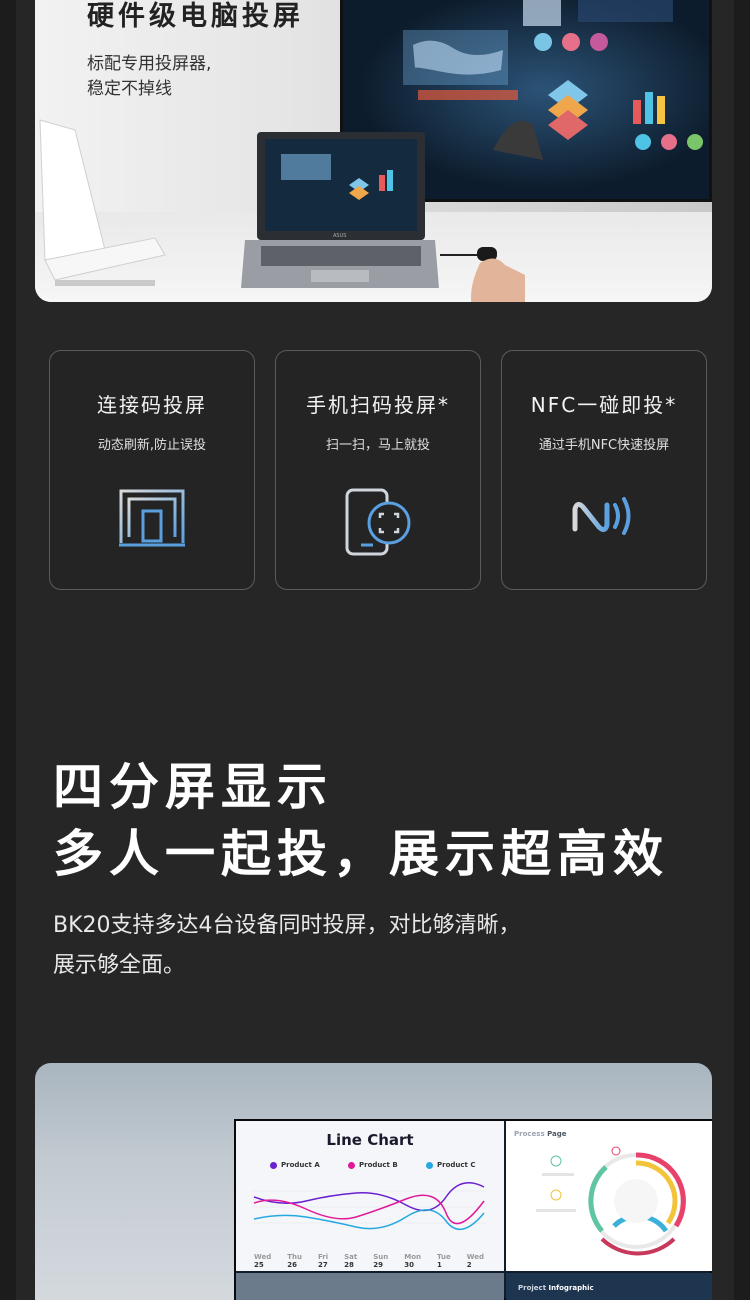 The height and width of the screenshot is (1300, 750). I want to click on legend-item: Product C, so click(450, 1165).